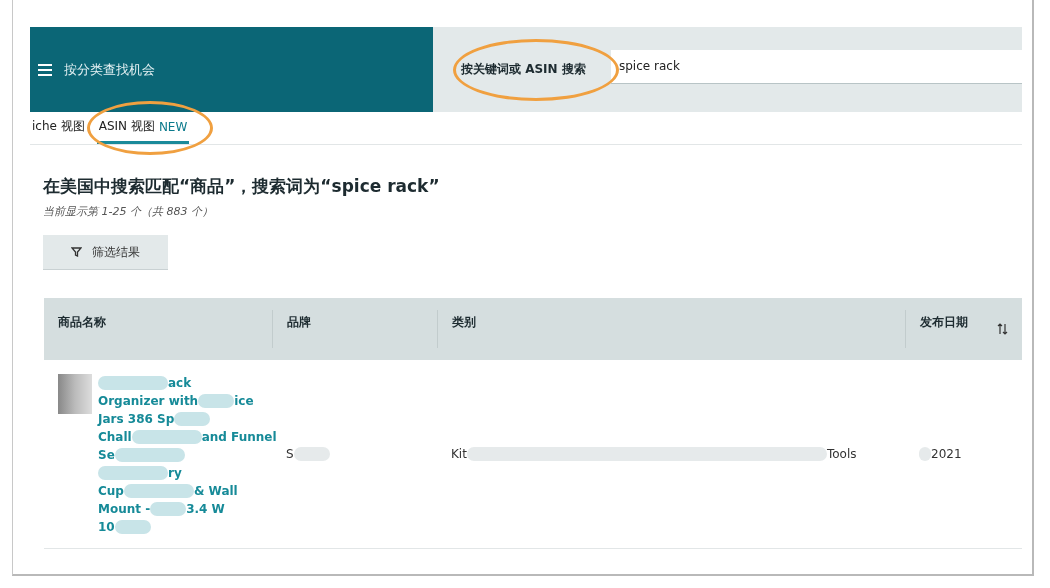 Image resolution: width=1050 pixels, height=588 pixels. Describe the element at coordinates (242, 186) in the screenshot. I see `results-title: 在美国中搜索匹配“商品”，搜索词为“spice rack”` at that location.